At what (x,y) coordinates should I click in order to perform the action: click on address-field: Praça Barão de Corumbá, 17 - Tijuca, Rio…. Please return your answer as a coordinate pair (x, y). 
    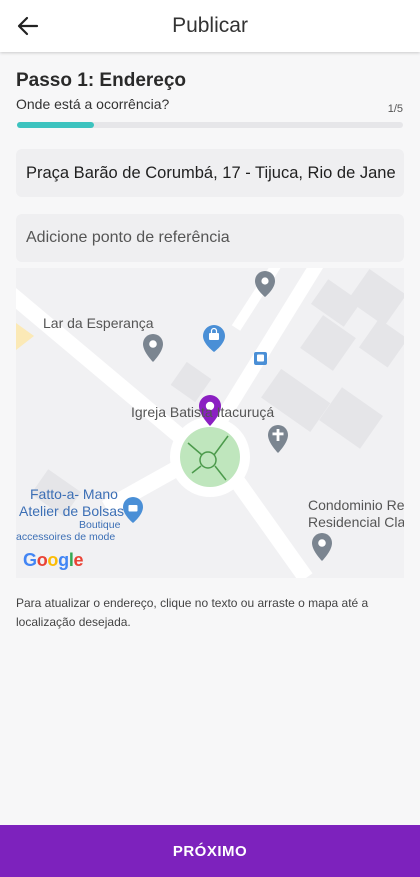
    Looking at the image, I should click on (210, 173).